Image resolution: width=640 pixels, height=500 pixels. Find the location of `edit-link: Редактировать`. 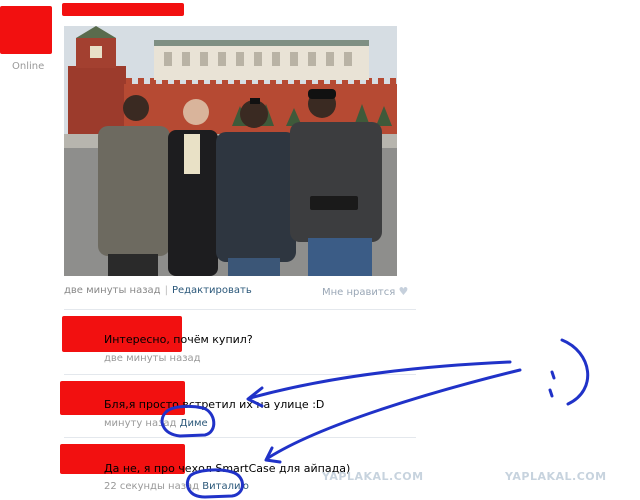

edit-link: Редактировать is located at coordinates (212, 290).